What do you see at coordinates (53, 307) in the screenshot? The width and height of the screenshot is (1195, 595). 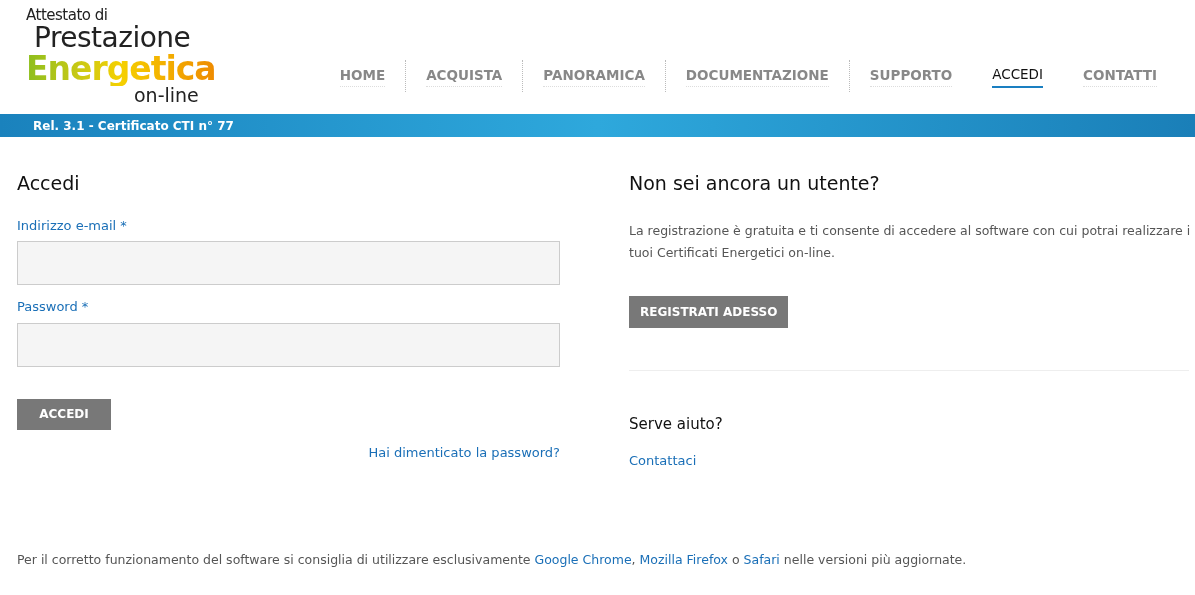 I see `field-label: Password *` at bounding box center [53, 307].